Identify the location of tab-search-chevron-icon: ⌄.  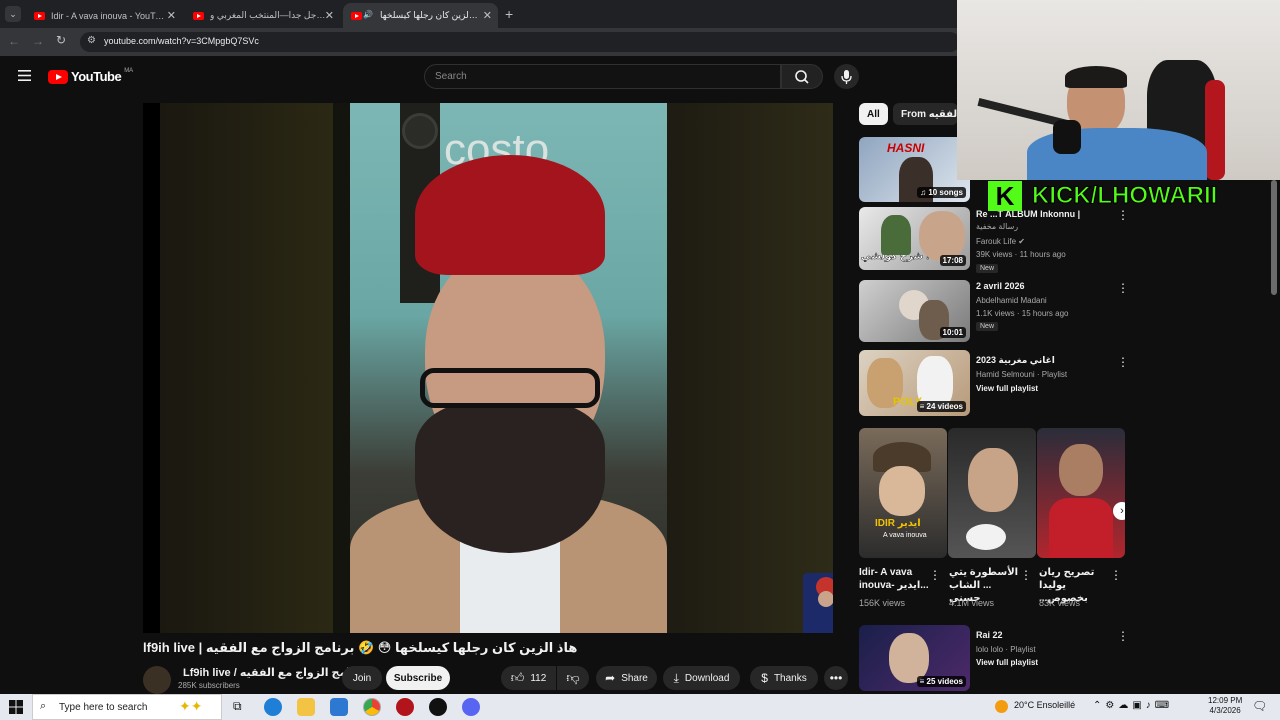
(13, 14).